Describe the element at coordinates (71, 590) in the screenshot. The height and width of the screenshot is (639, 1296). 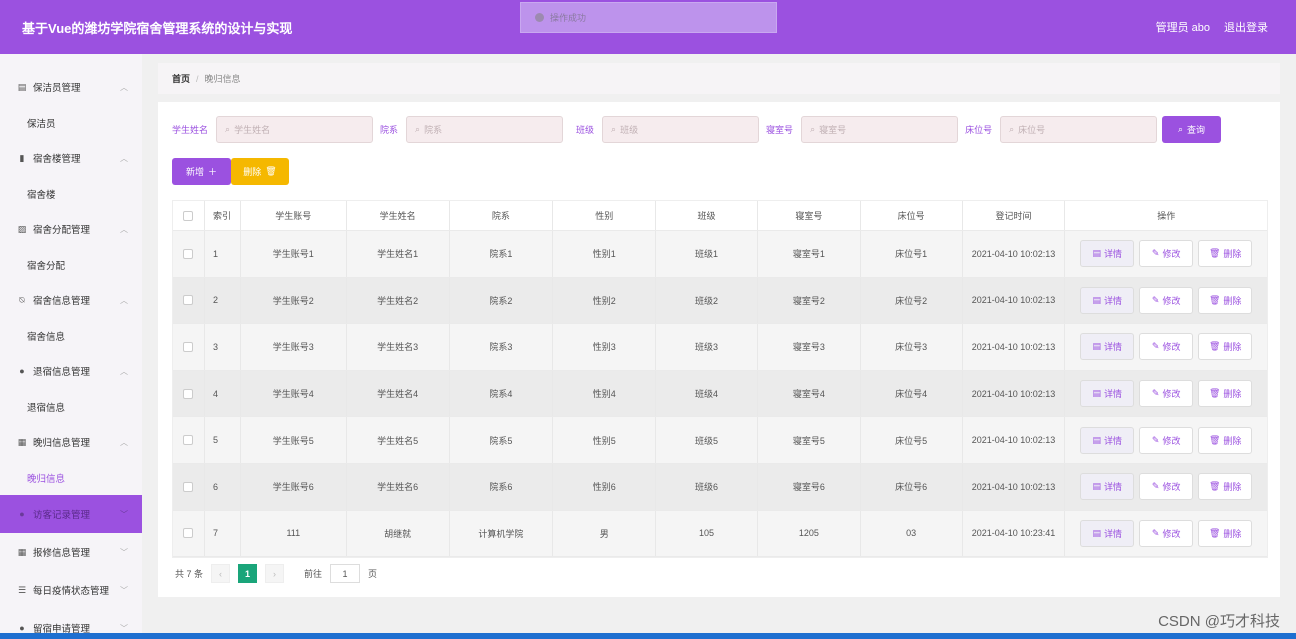
I see `sidebar-group-epidemic: ☰ 每日疫情状态管理 ﹀` at that location.